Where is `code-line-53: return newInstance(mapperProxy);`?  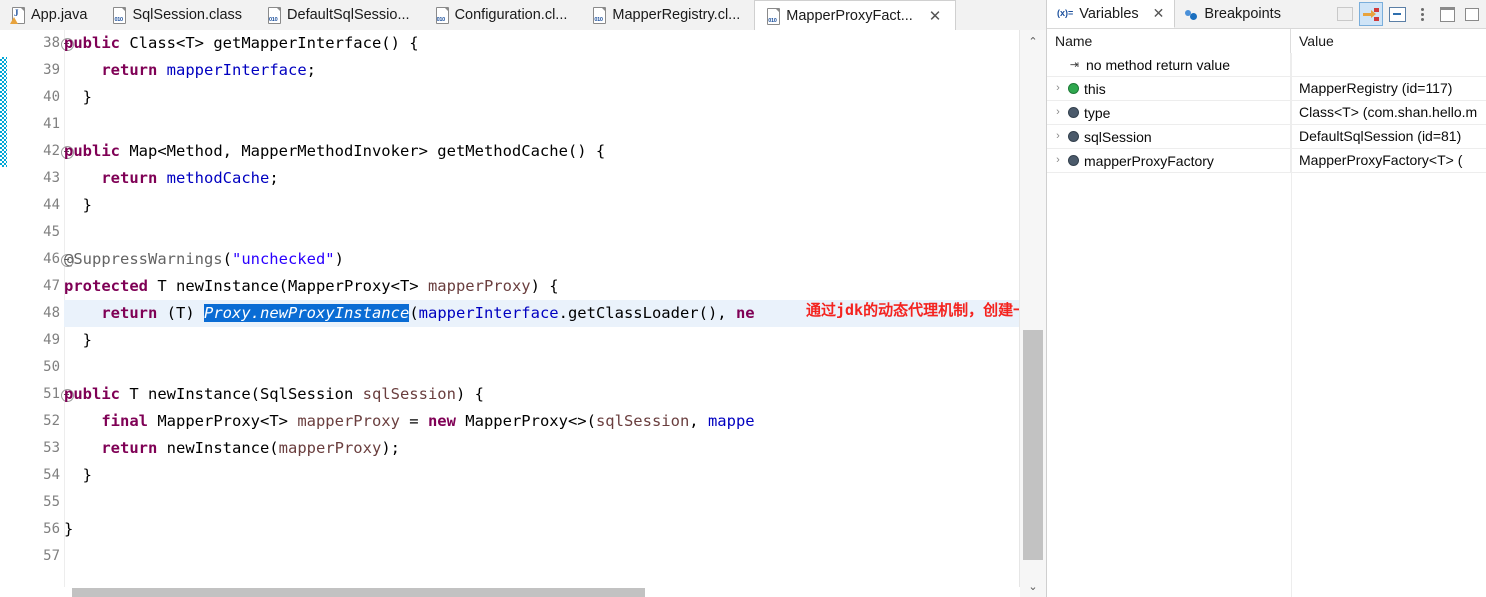 code-line-53: return newInstance(mapperProxy); is located at coordinates (542, 448).